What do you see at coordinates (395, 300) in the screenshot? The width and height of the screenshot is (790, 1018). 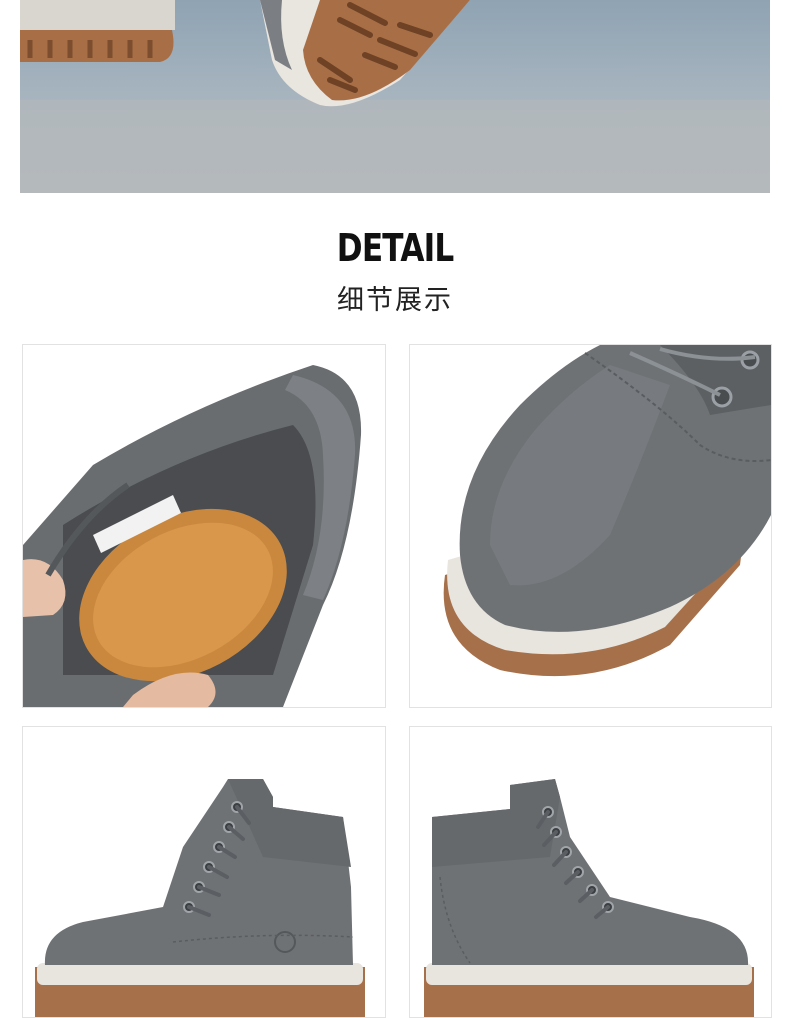 I see `heading-title-zh: 细节展示` at bounding box center [395, 300].